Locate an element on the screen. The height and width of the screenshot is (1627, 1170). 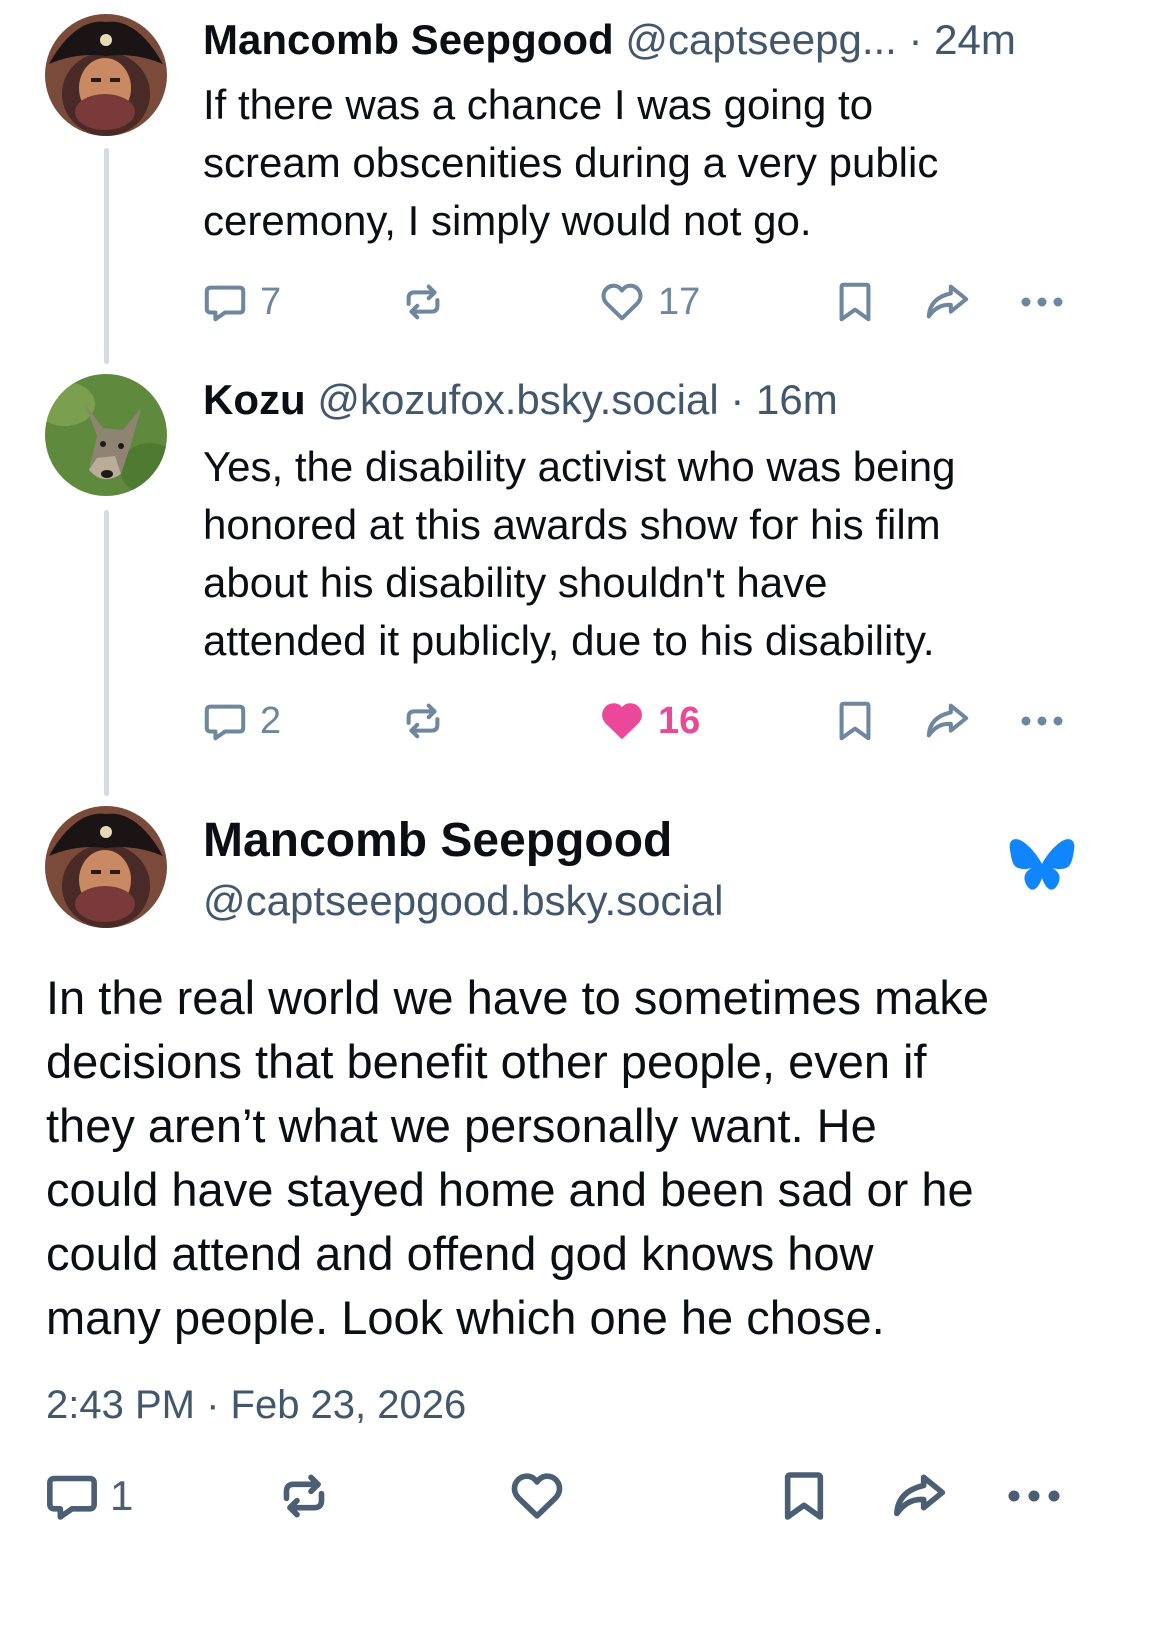
coyote-avatar-icon is located at coordinates (106, 435).